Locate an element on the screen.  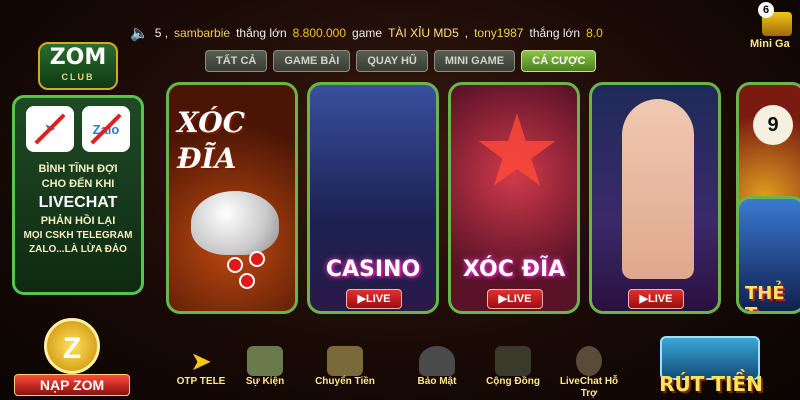
notification-badge: 6 is located at coordinates (766, 10).